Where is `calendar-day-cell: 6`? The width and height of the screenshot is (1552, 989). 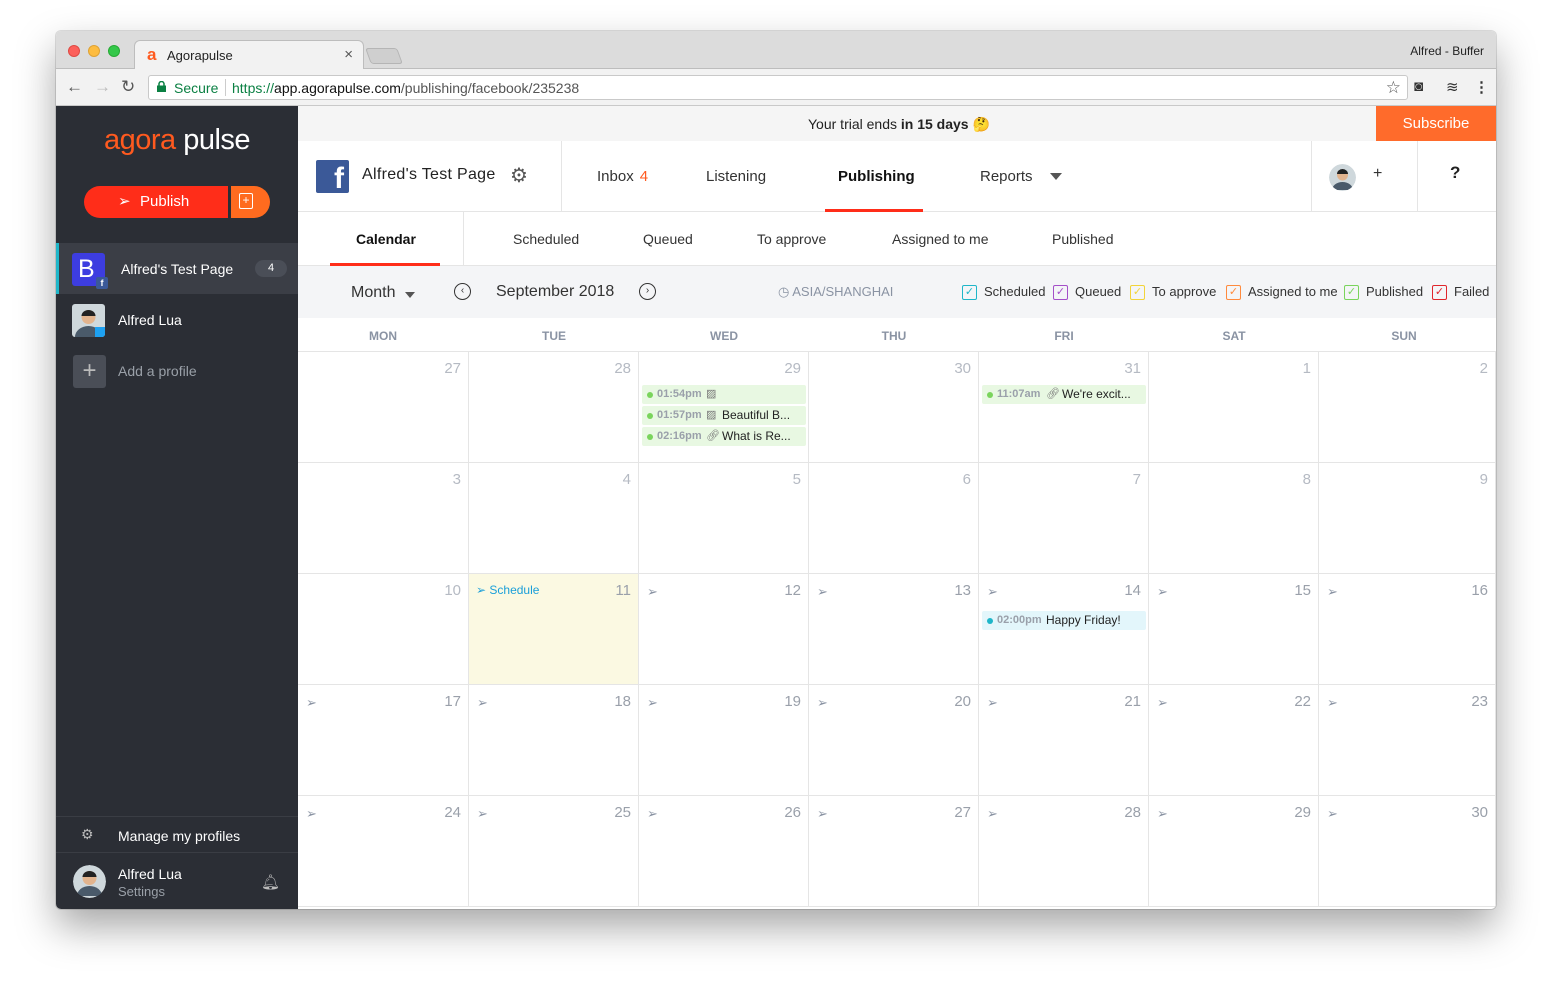
calendar-day-cell: 6 is located at coordinates (894, 518).